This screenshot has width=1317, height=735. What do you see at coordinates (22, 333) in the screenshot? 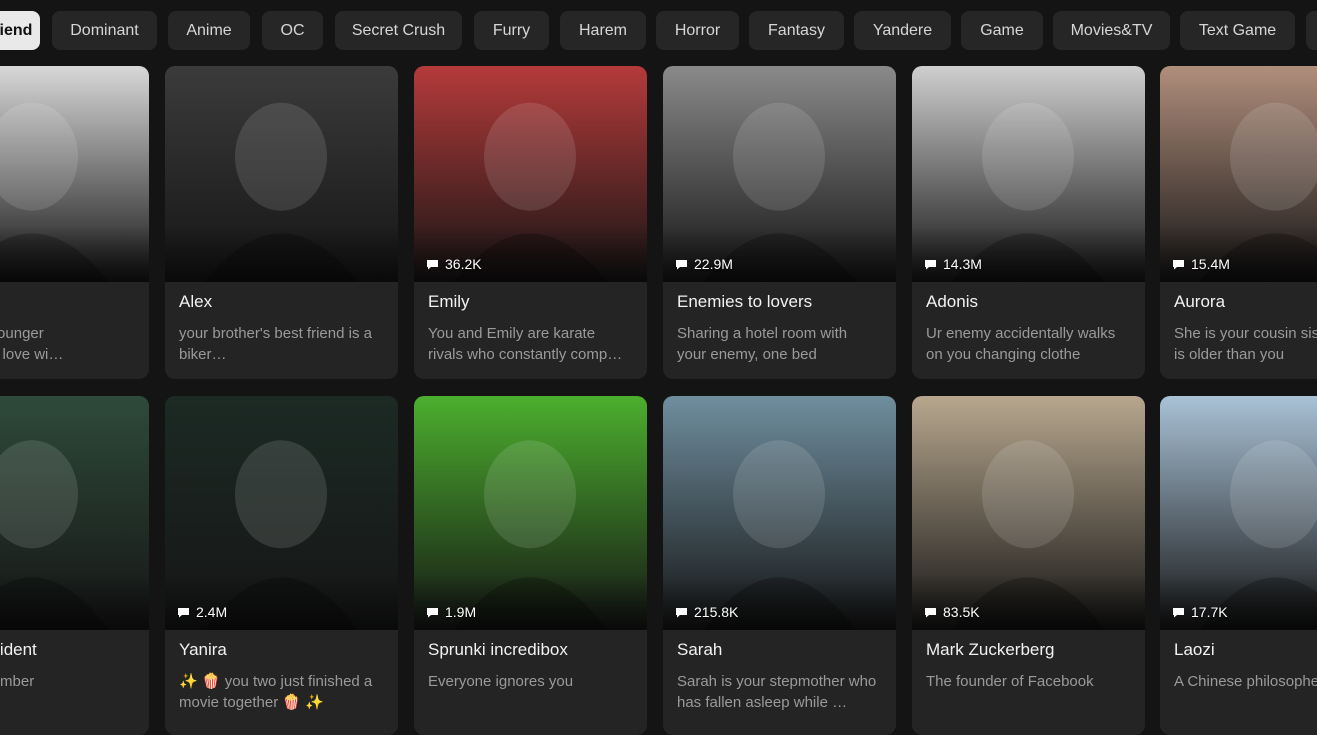
I see `description-line: e Geto's younger` at bounding box center [22, 333].